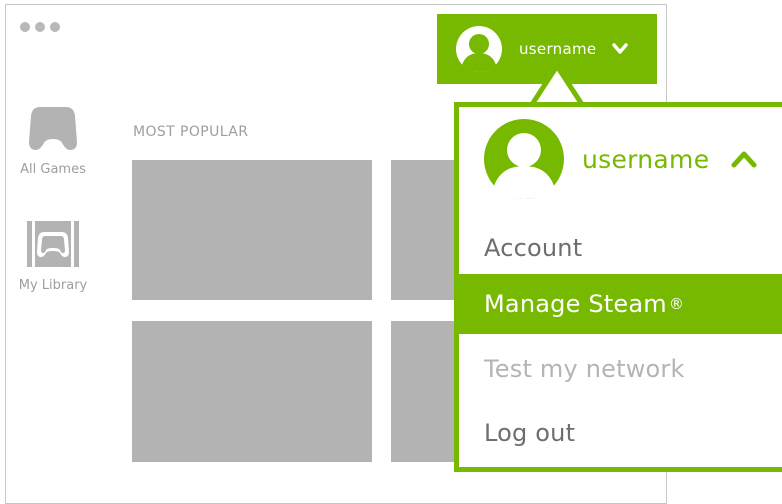 This screenshot has height=504, width=782. I want to click on chevron-down-icon, so click(620, 48).